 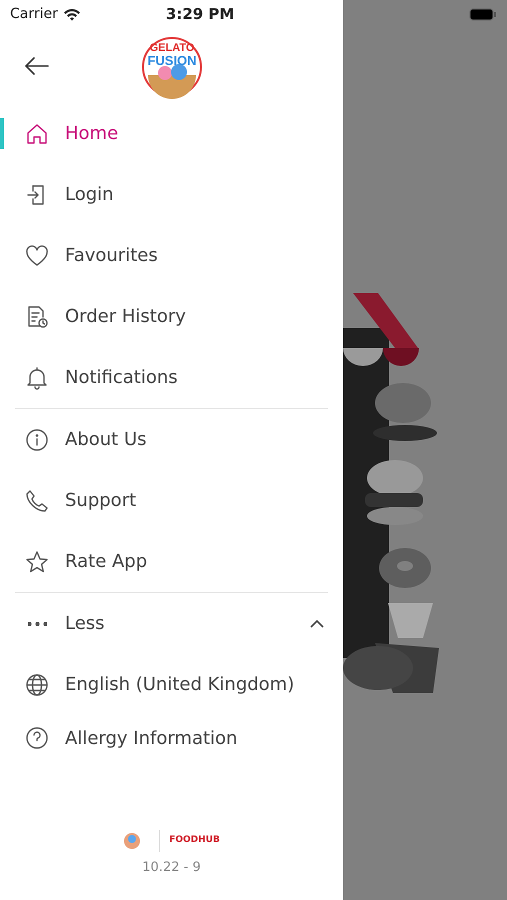 I want to click on back-arrow-icon, so click(x=37, y=66).